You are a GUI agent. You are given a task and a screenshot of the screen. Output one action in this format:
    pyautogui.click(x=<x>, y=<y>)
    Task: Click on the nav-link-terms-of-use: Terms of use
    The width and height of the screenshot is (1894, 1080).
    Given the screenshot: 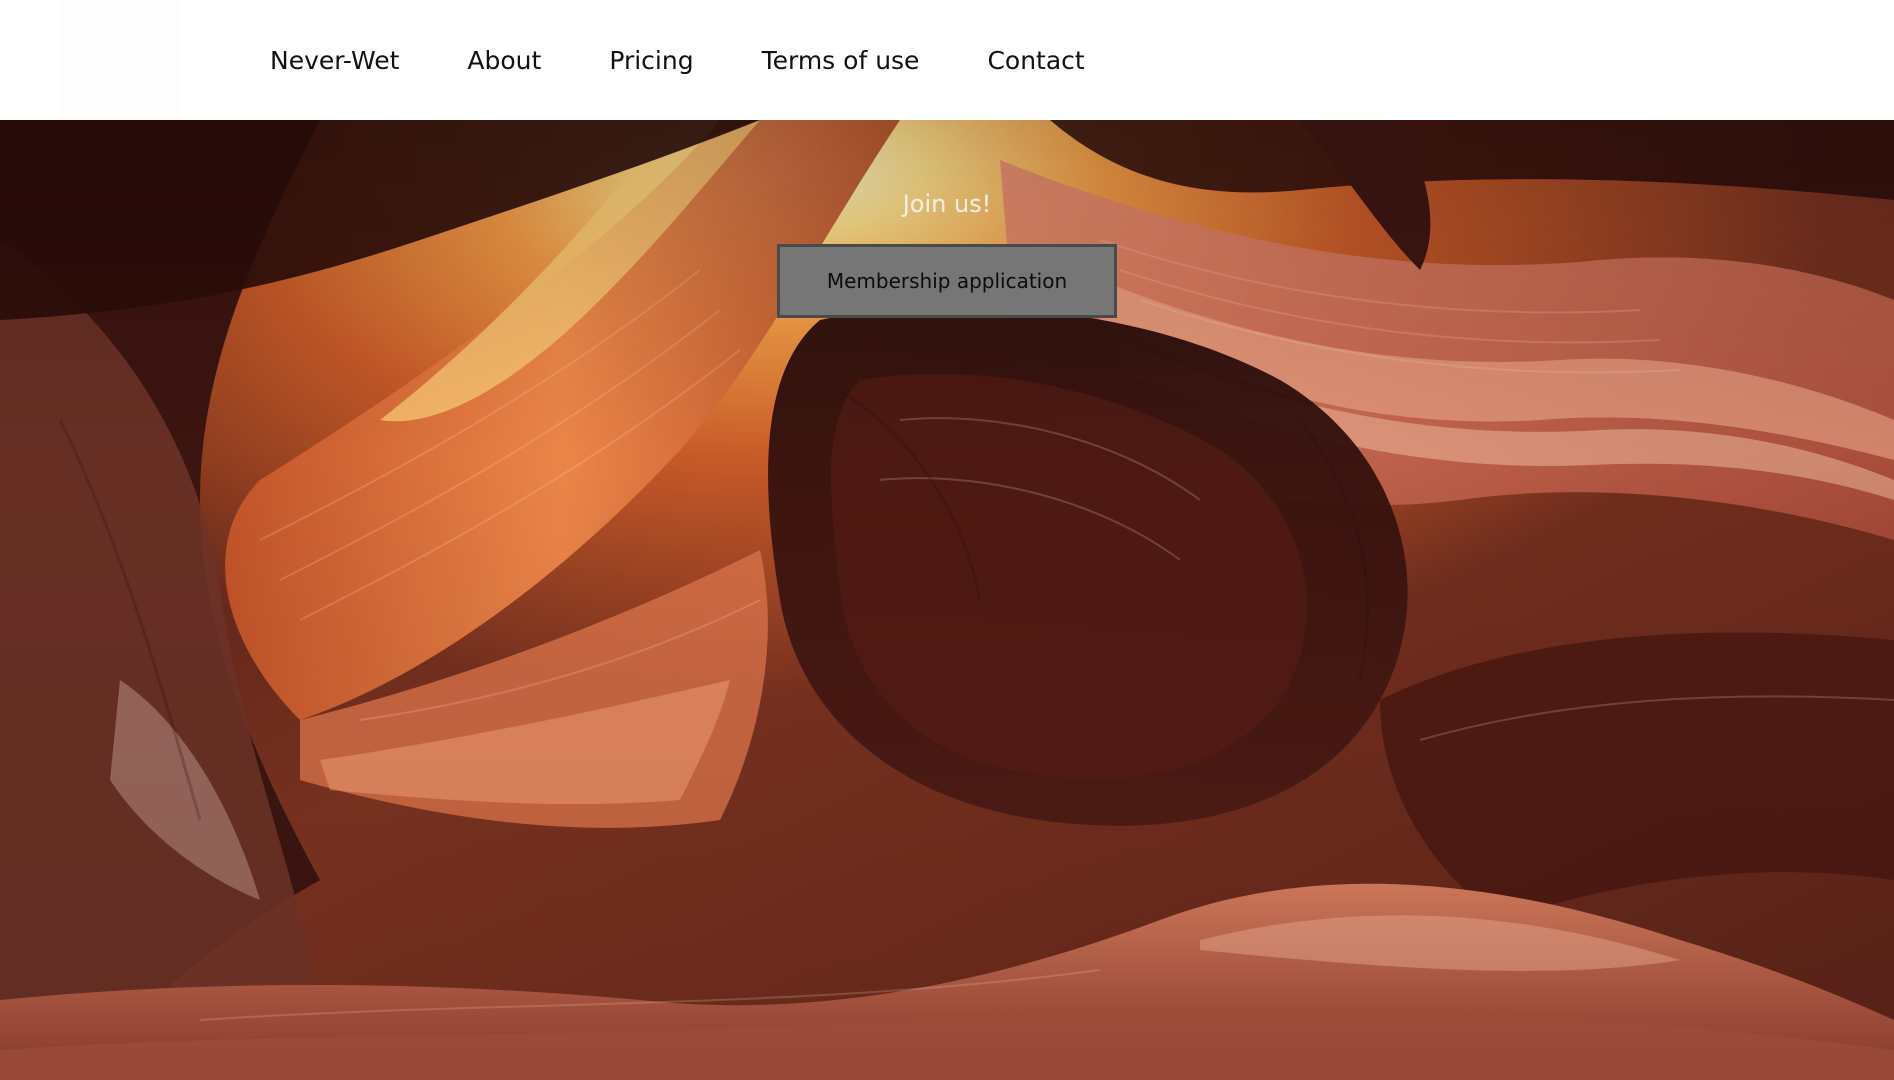 What is the action you would take?
    pyautogui.click(x=841, y=60)
    